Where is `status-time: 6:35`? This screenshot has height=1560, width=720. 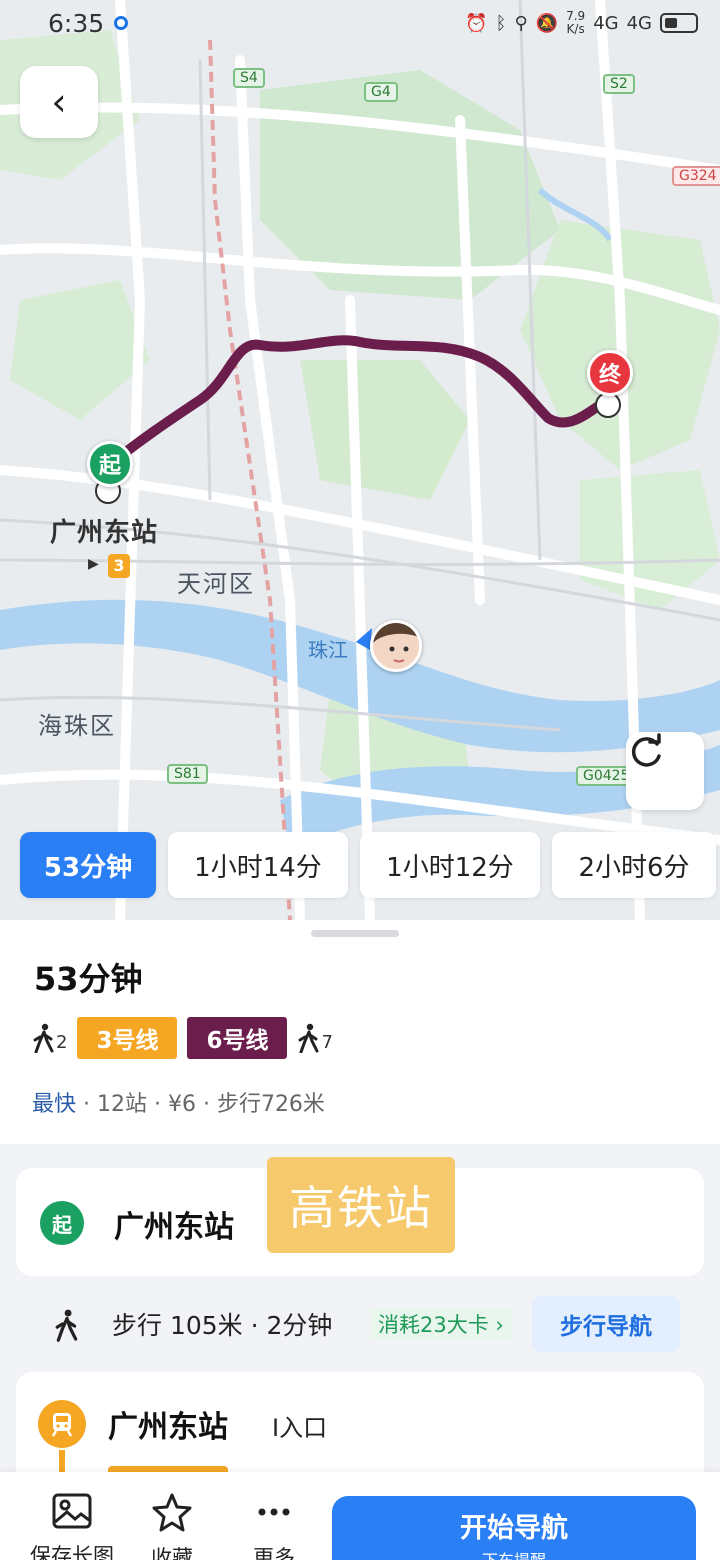
status-time: 6:35 is located at coordinates (76, 23).